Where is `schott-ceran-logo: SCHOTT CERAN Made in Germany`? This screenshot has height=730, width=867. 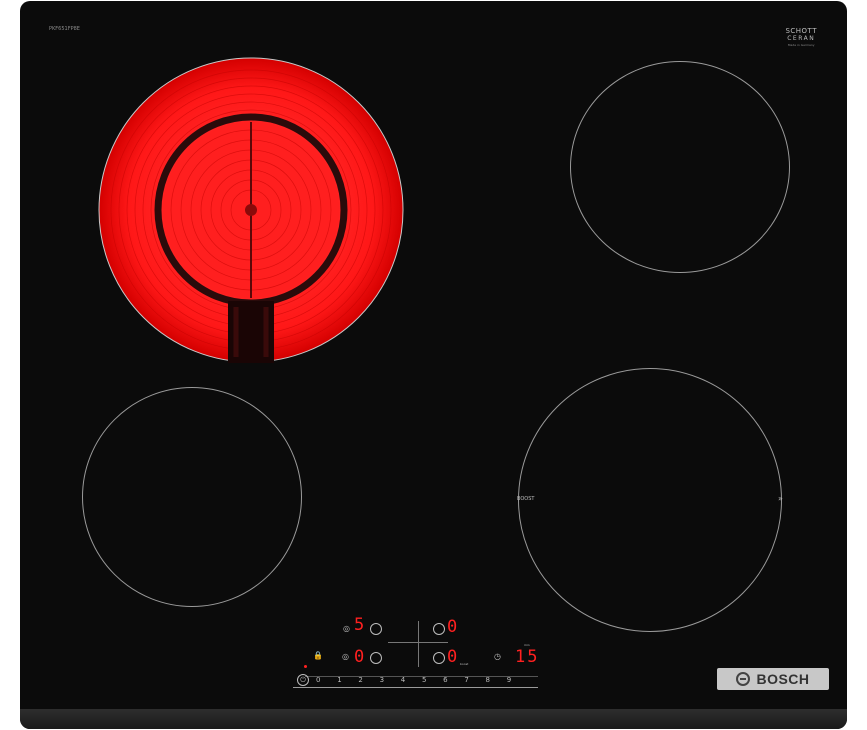
schott-ceran-logo: SCHOTT CERAN Made in Germany is located at coordinates (801, 38).